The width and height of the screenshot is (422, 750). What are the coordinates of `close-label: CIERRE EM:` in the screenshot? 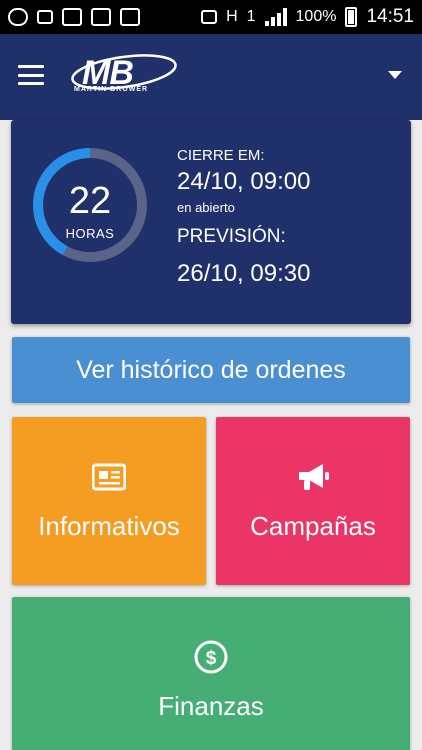 It's located at (221, 155).